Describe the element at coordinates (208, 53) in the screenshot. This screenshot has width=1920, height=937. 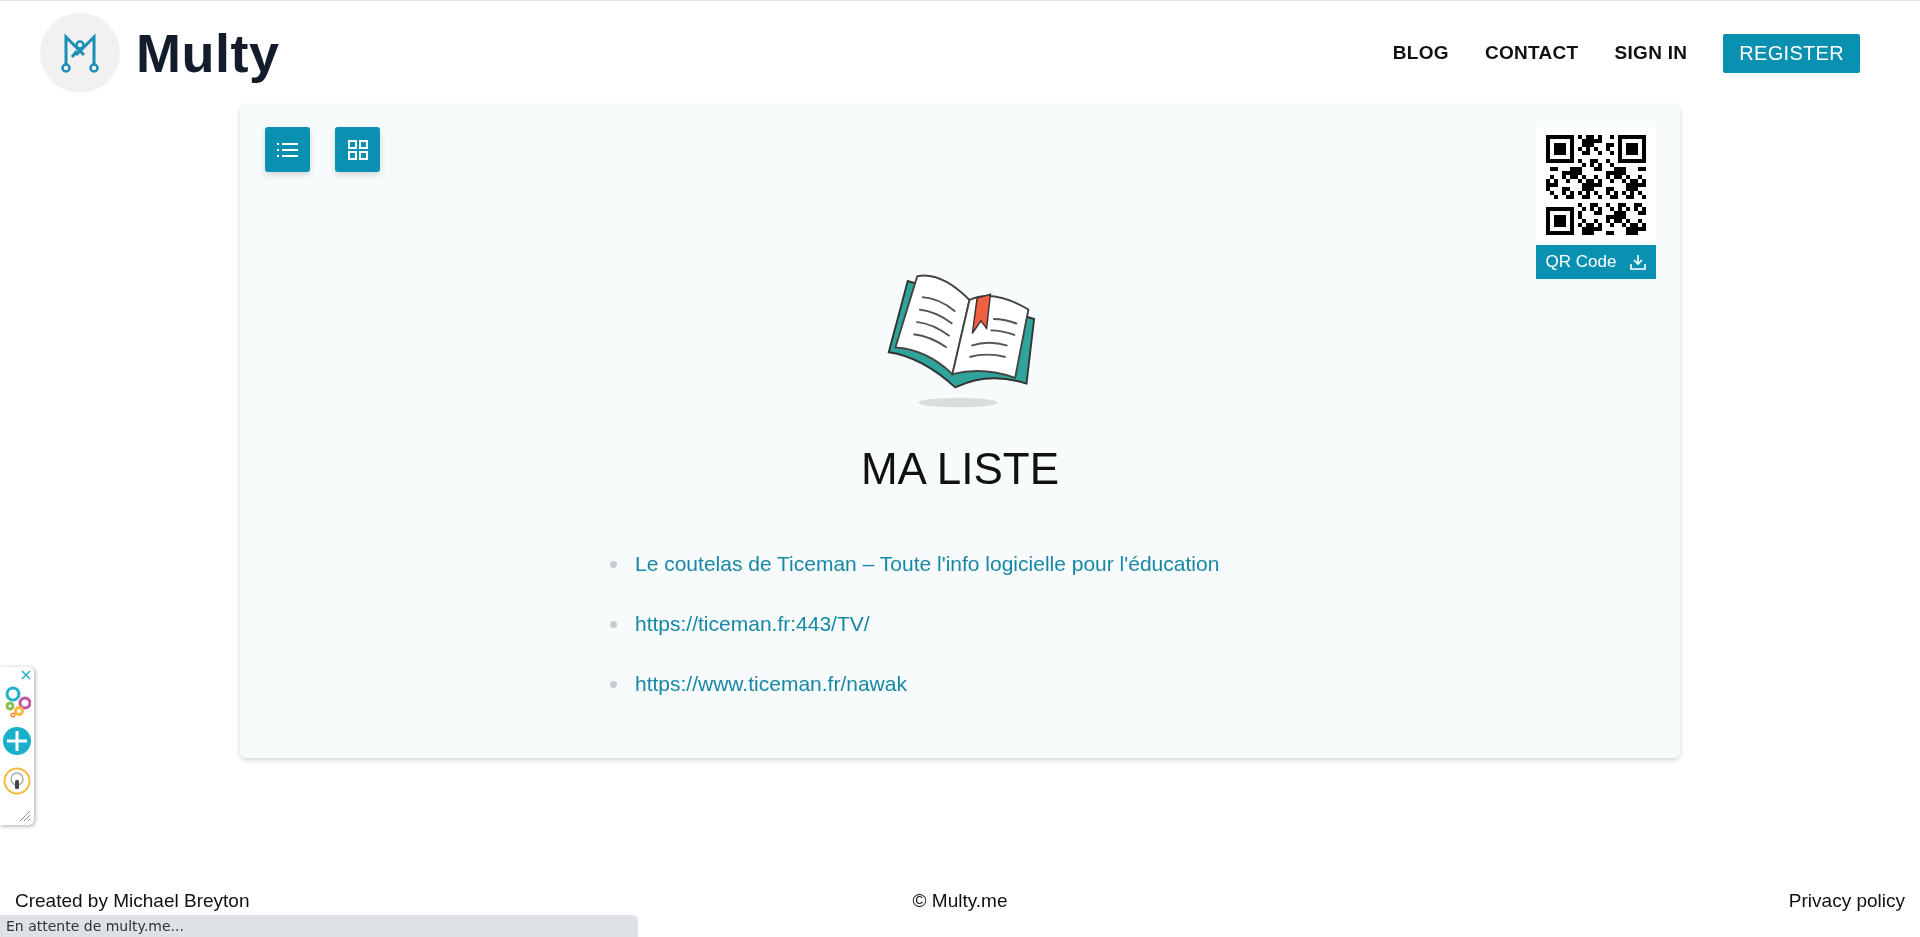
I see `logo-text: Multy` at that location.